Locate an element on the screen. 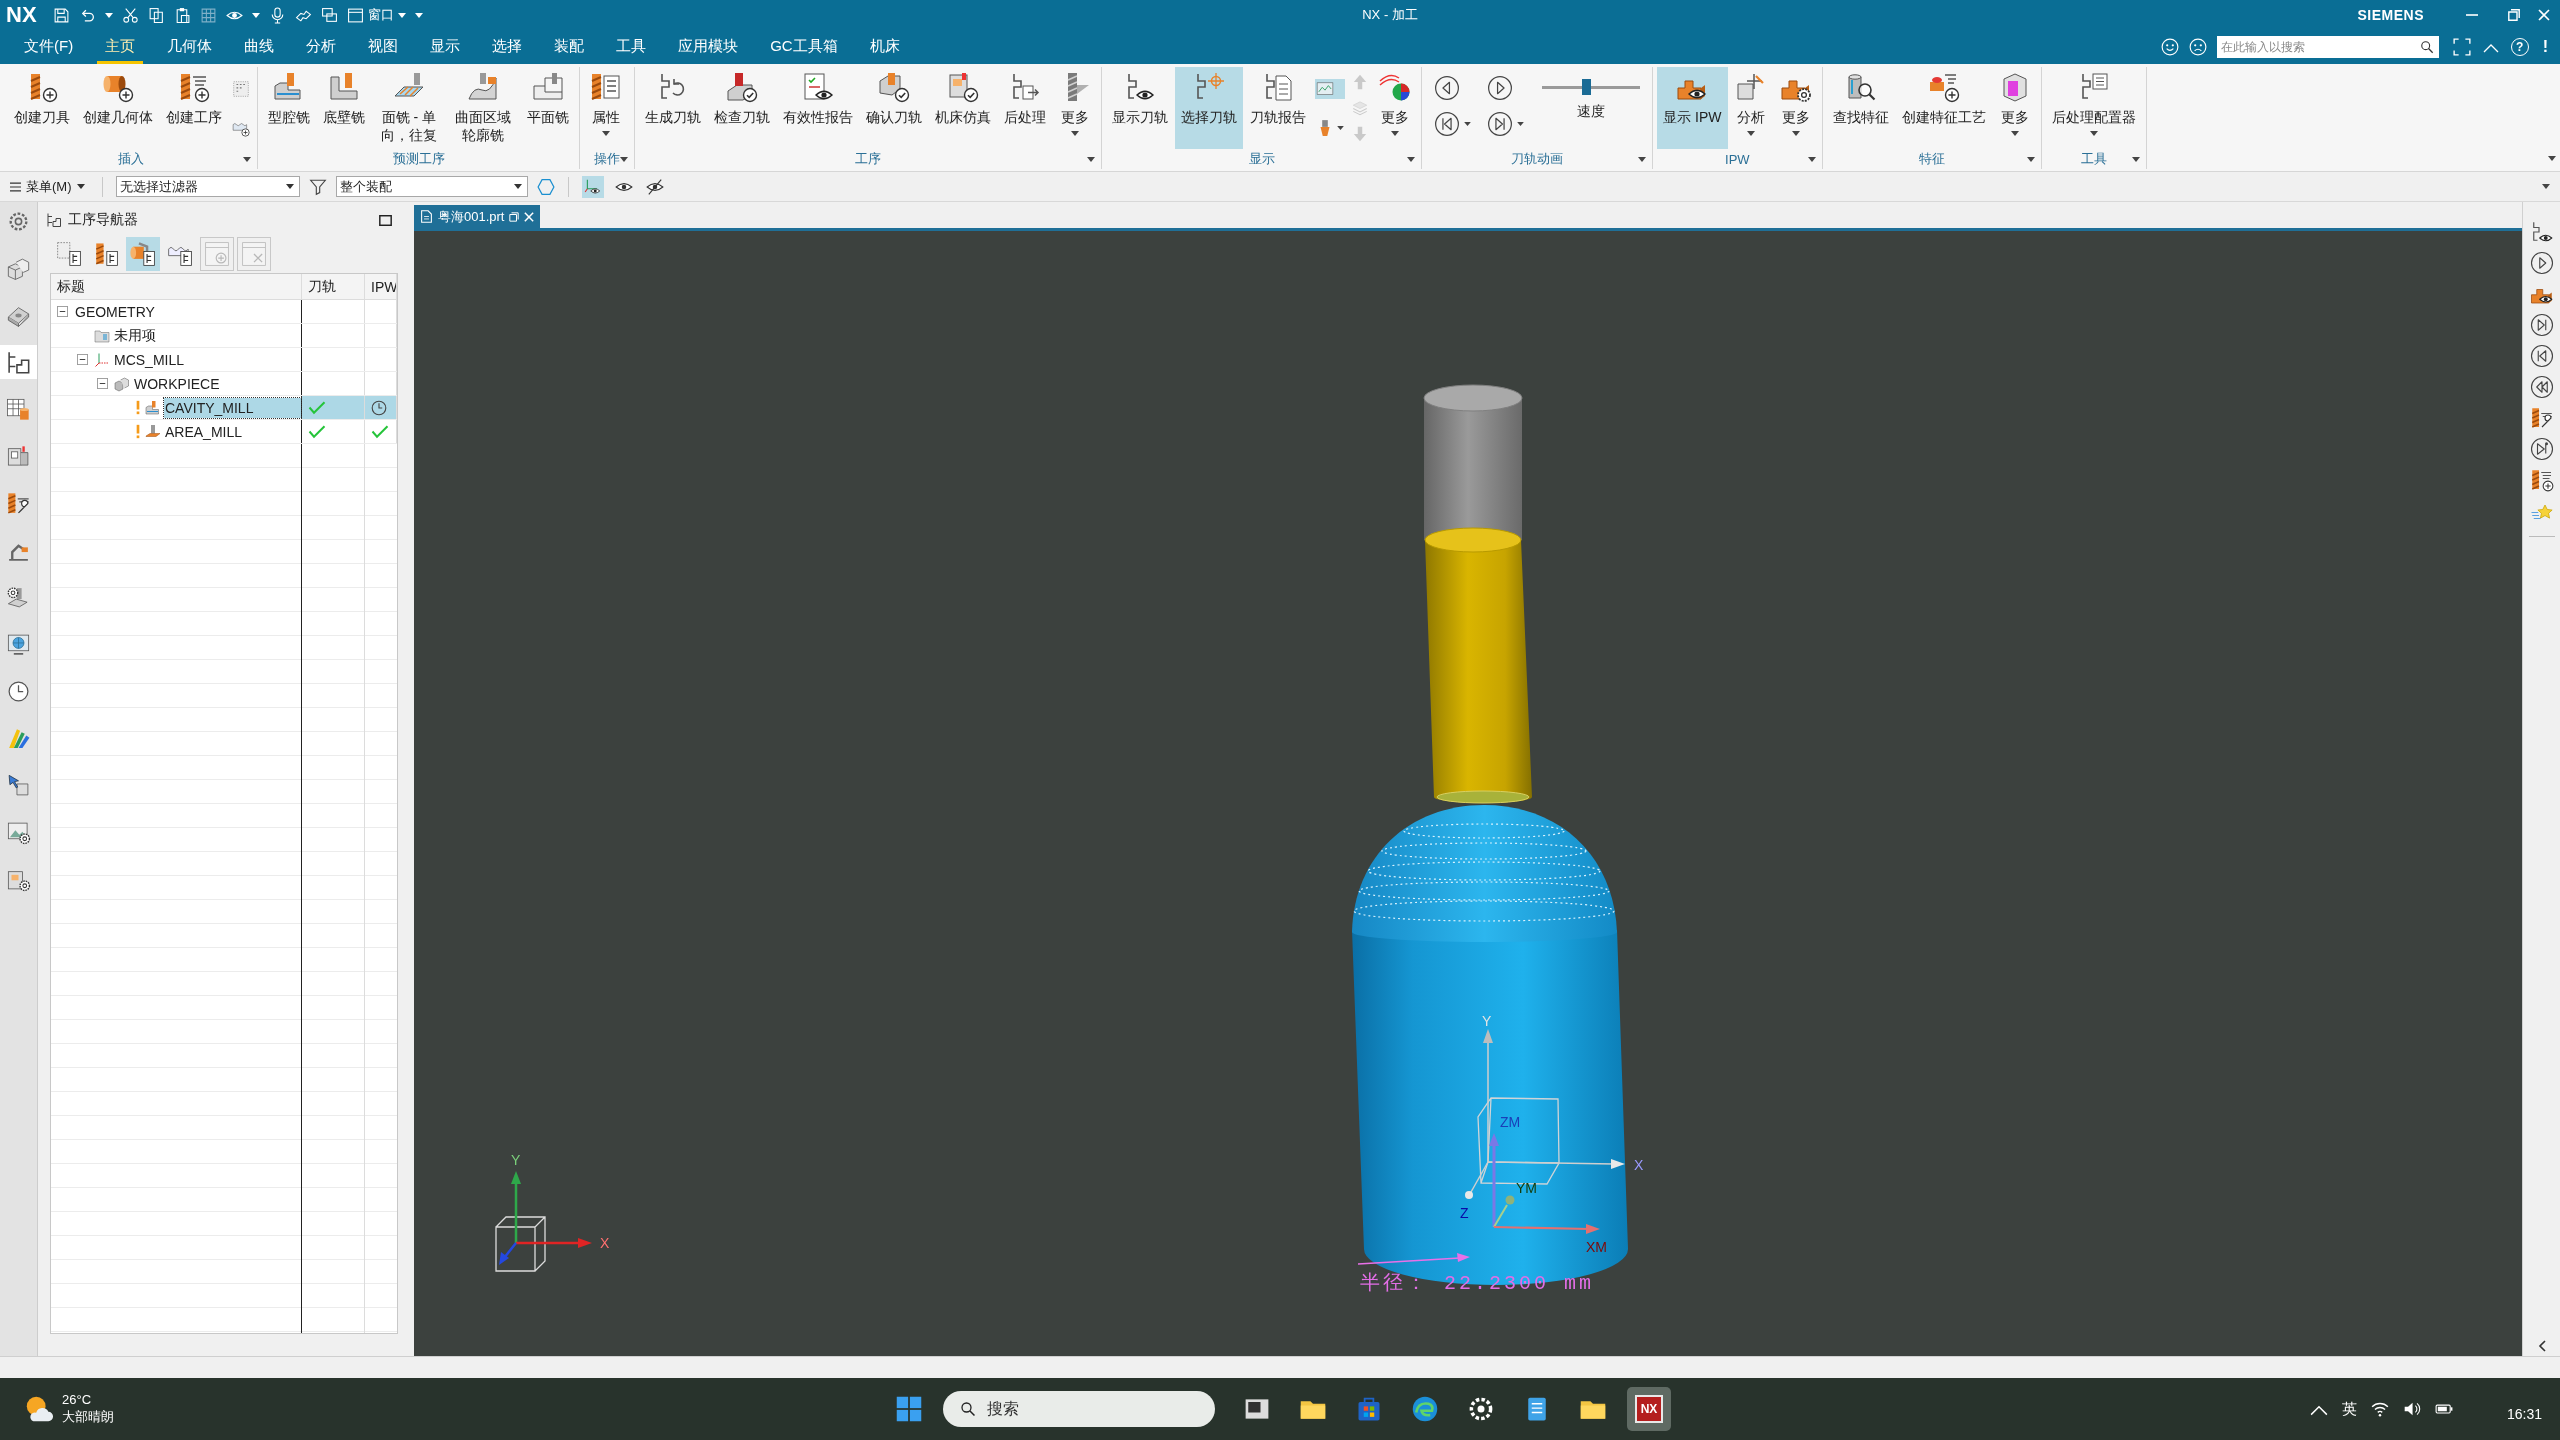 This screenshot has width=2560, height=1440. menu-tab: 显示 is located at coordinates (445, 47).